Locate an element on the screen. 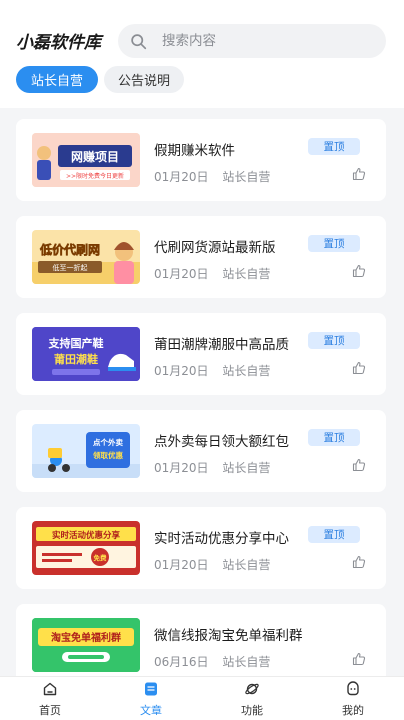  tabbar-label: 我的 is located at coordinates (353, 710).